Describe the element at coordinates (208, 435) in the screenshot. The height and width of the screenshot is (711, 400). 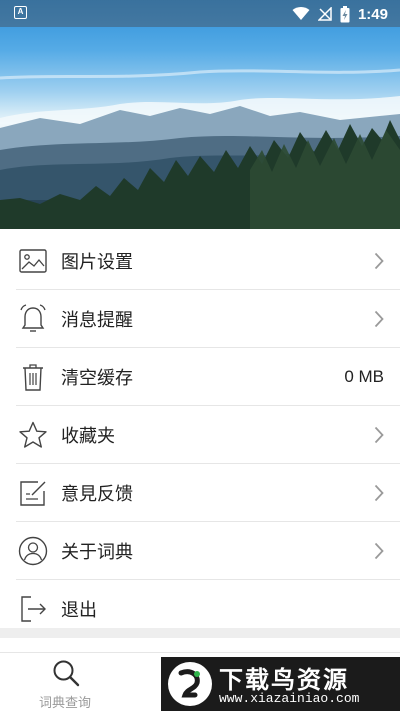
I see `menu-item-favorites: 收藏夹` at that location.